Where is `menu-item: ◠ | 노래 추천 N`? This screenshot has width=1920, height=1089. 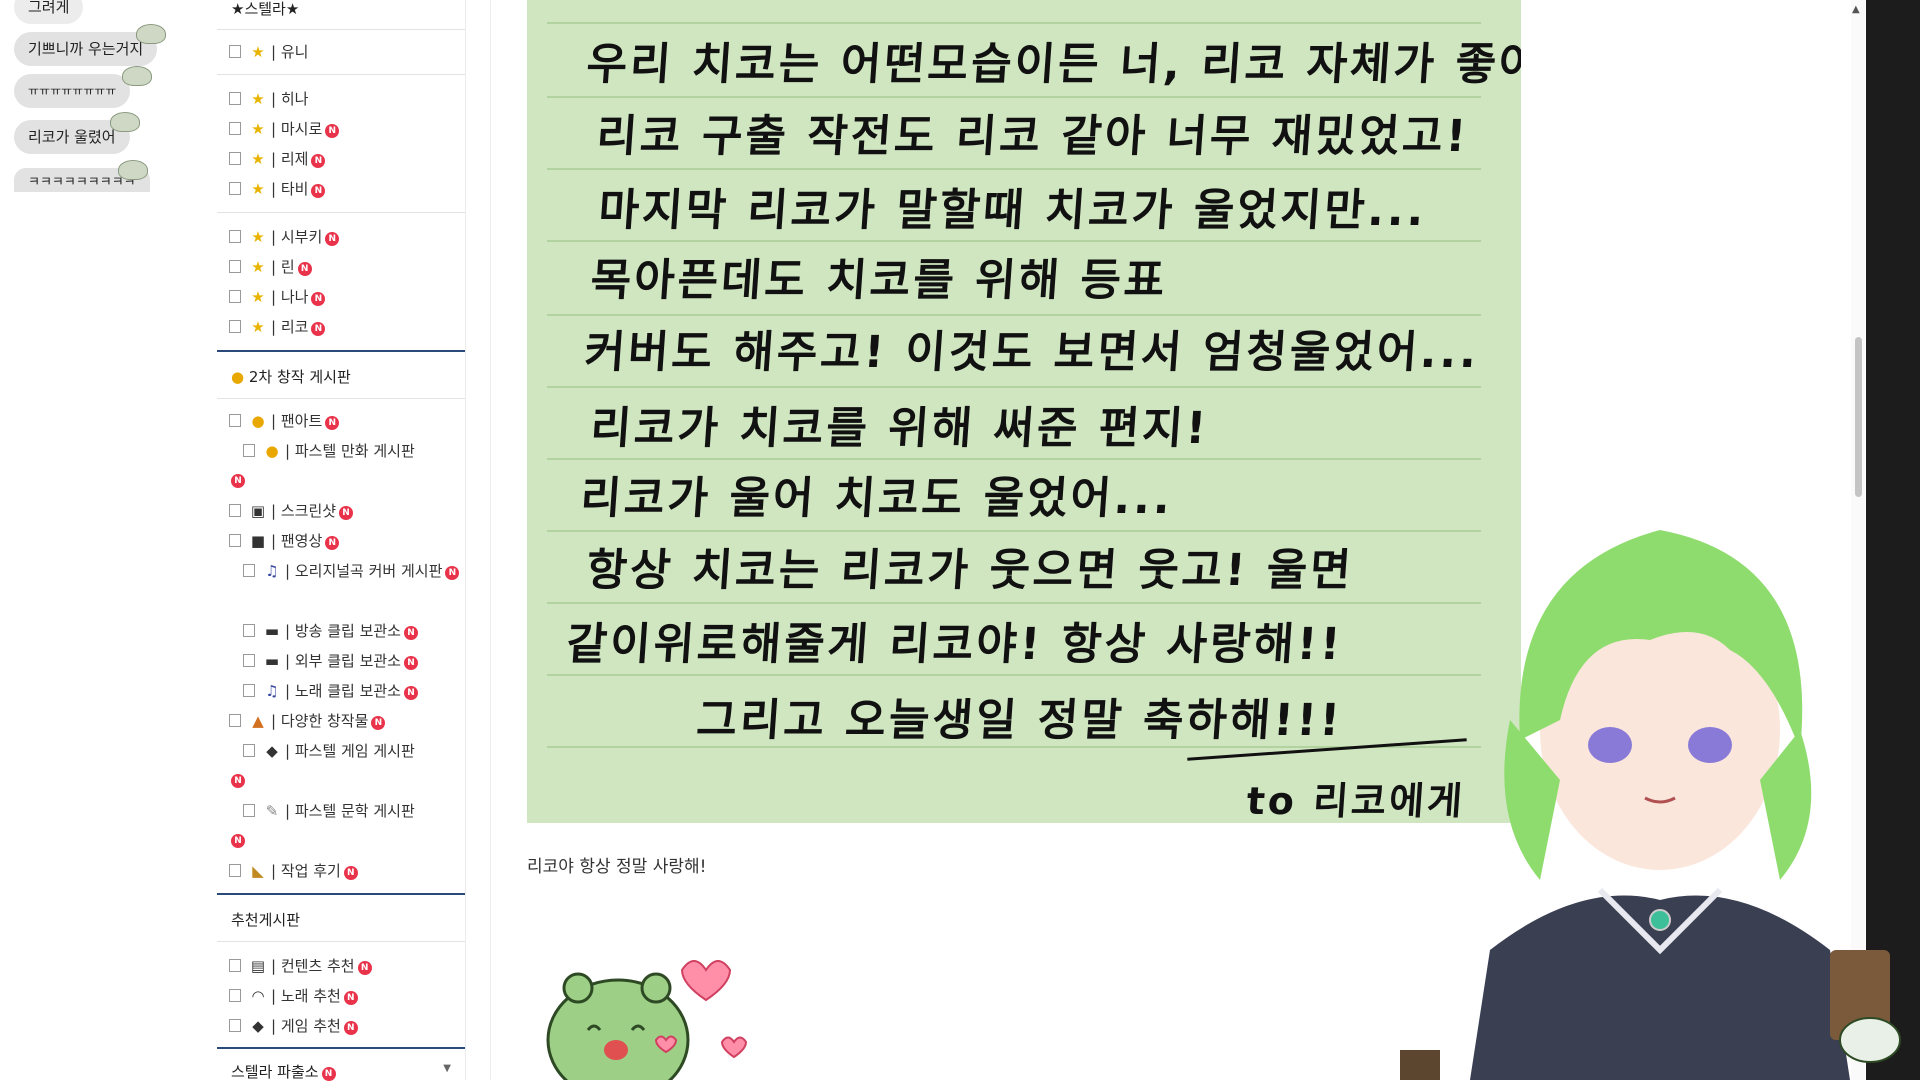 menu-item: ◠ | 노래 추천 N is located at coordinates (293, 996).